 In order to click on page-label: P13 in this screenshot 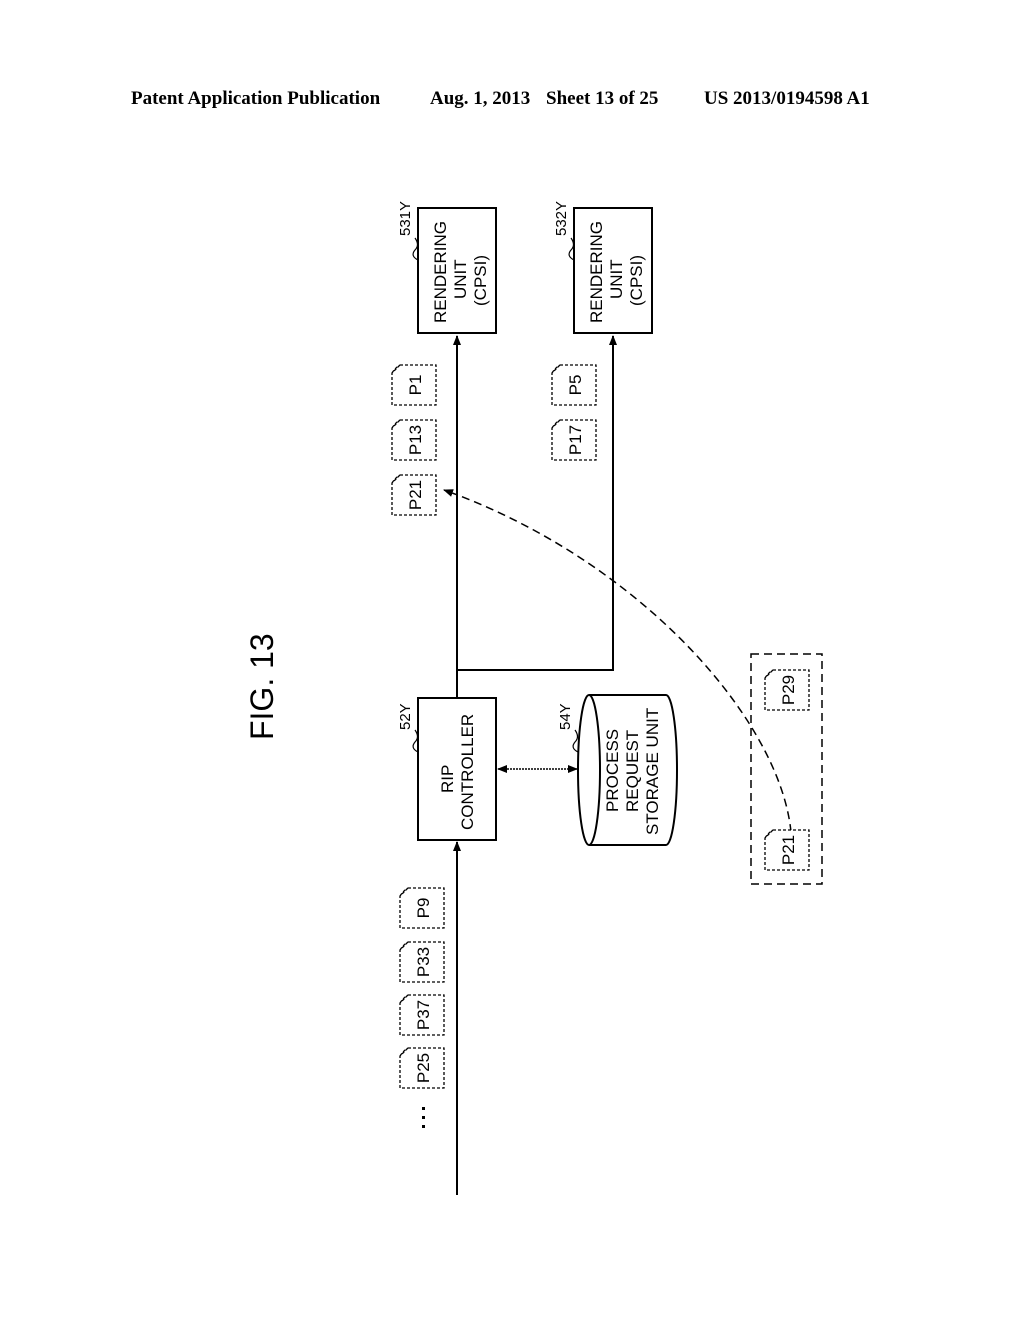, I will do `click(415, 440)`.